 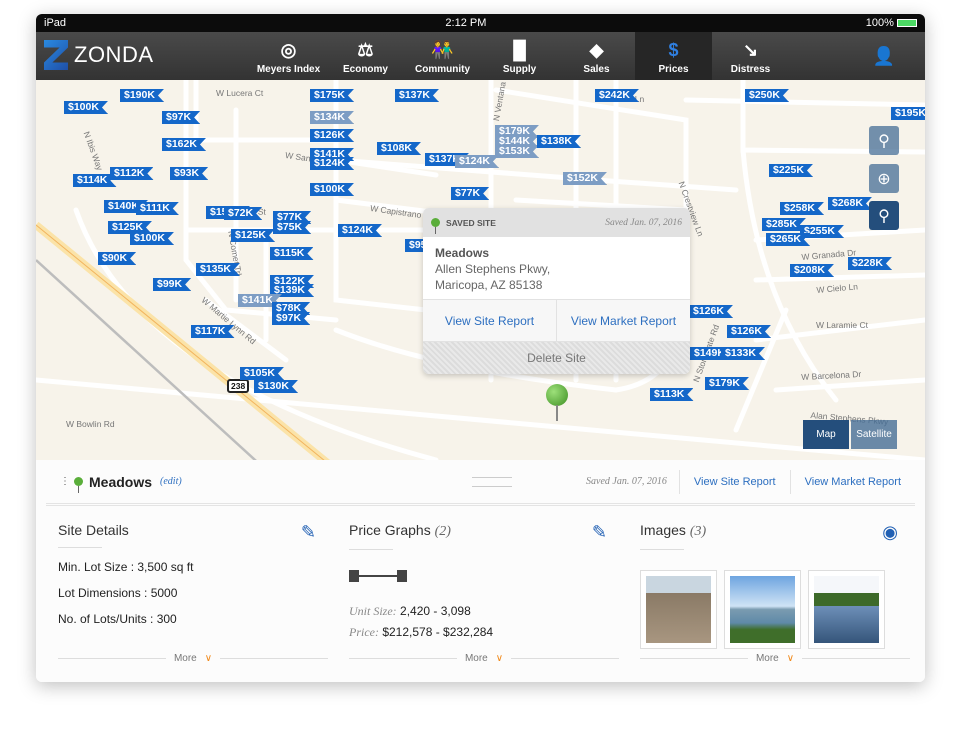 I want to click on people-icon: 👫, so click(x=442, y=50).